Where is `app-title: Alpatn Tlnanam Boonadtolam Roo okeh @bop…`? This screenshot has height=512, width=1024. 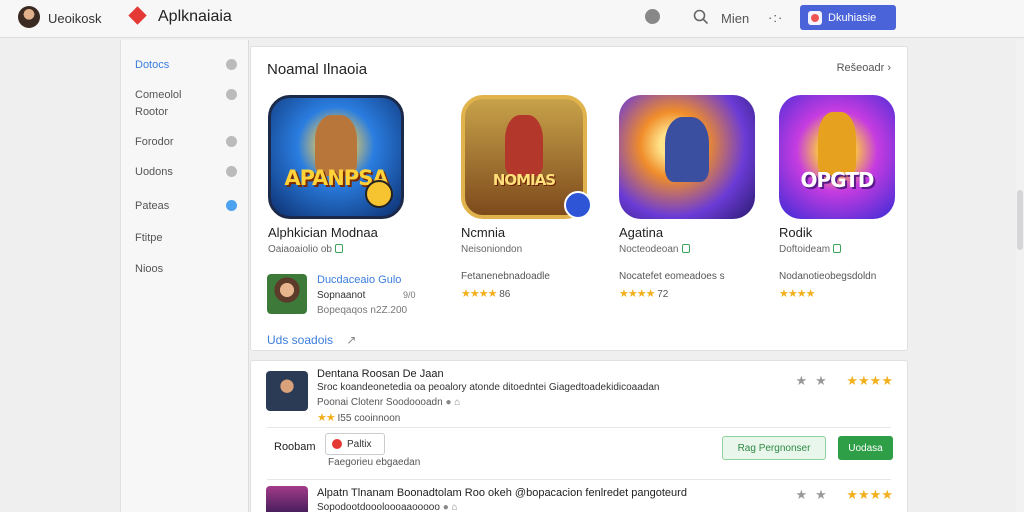 app-title: Alpatn Tlnanam Boonadtolam Roo okeh @bop… is located at coordinates (502, 493).